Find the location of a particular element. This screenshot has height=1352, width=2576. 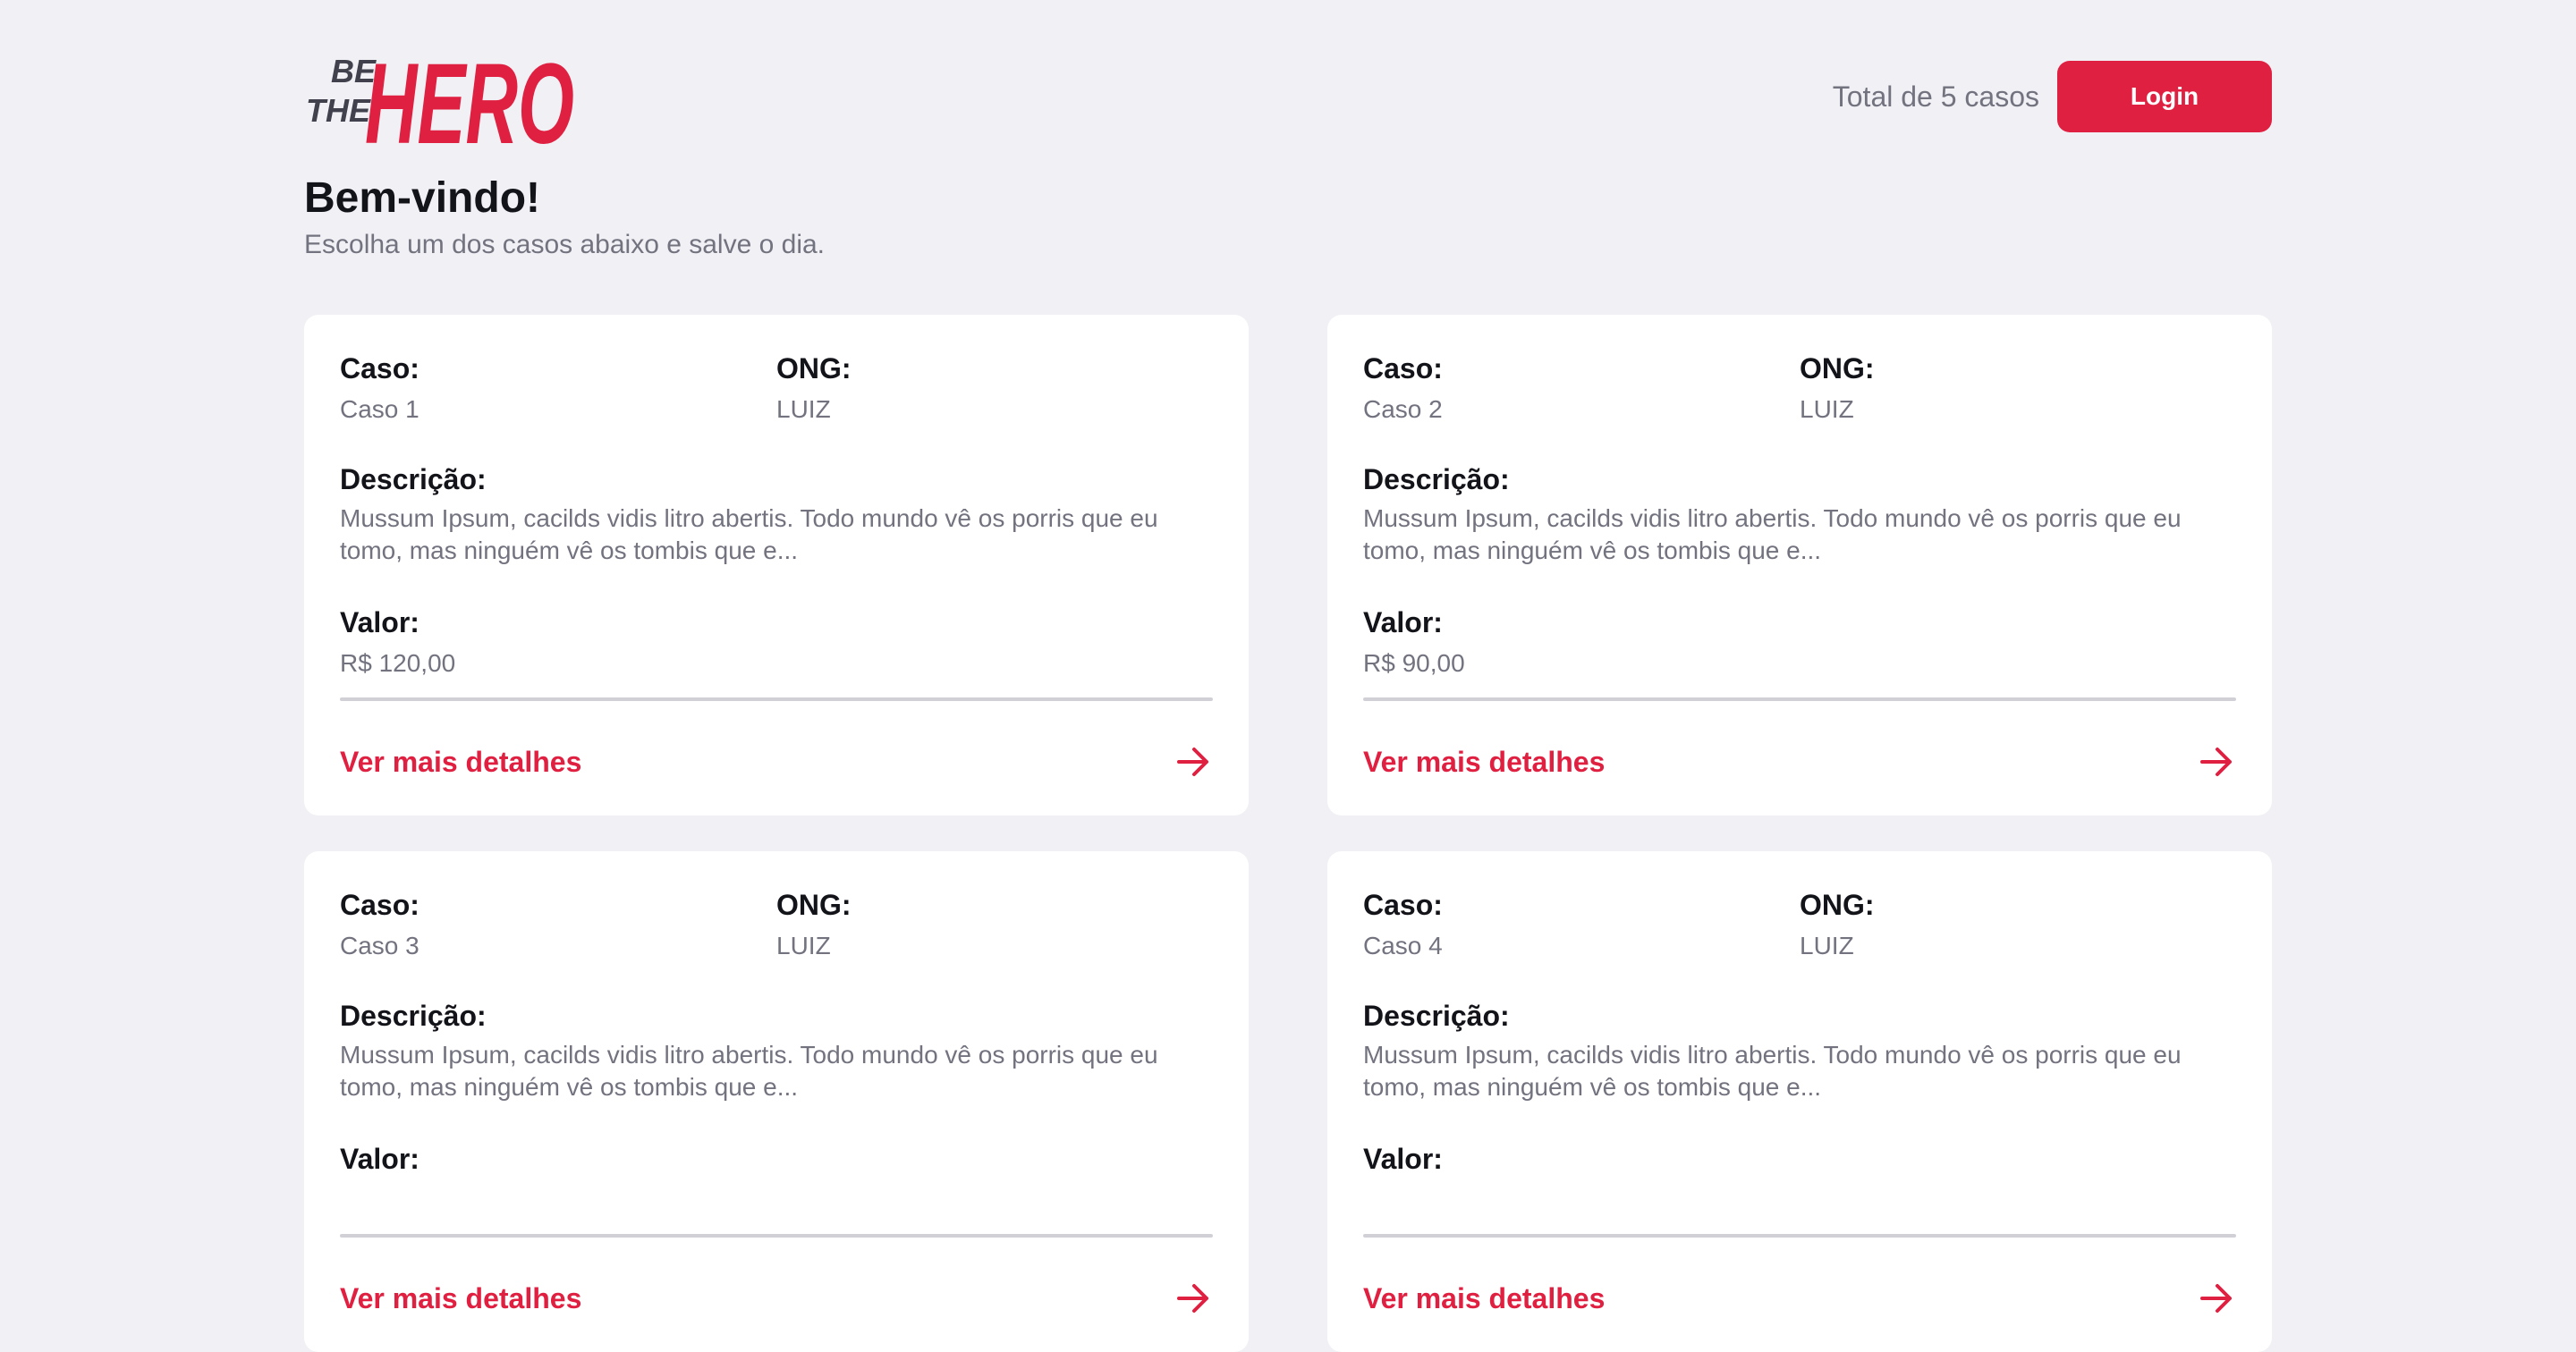

value-field: Valor: R$ 90,00 is located at coordinates (1799, 642).